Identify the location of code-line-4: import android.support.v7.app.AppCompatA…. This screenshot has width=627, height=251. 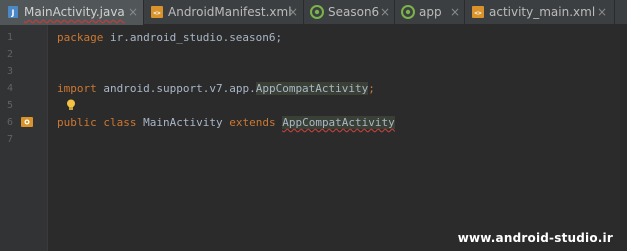
(216, 88).